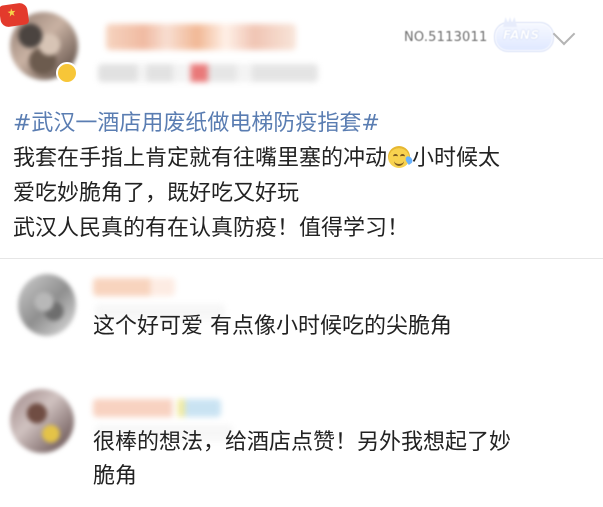 The image size is (603, 507). Describe the element at coordinates (401, 157) in the screenshot. I see `crying-laughing-emoji-icon` at that location.